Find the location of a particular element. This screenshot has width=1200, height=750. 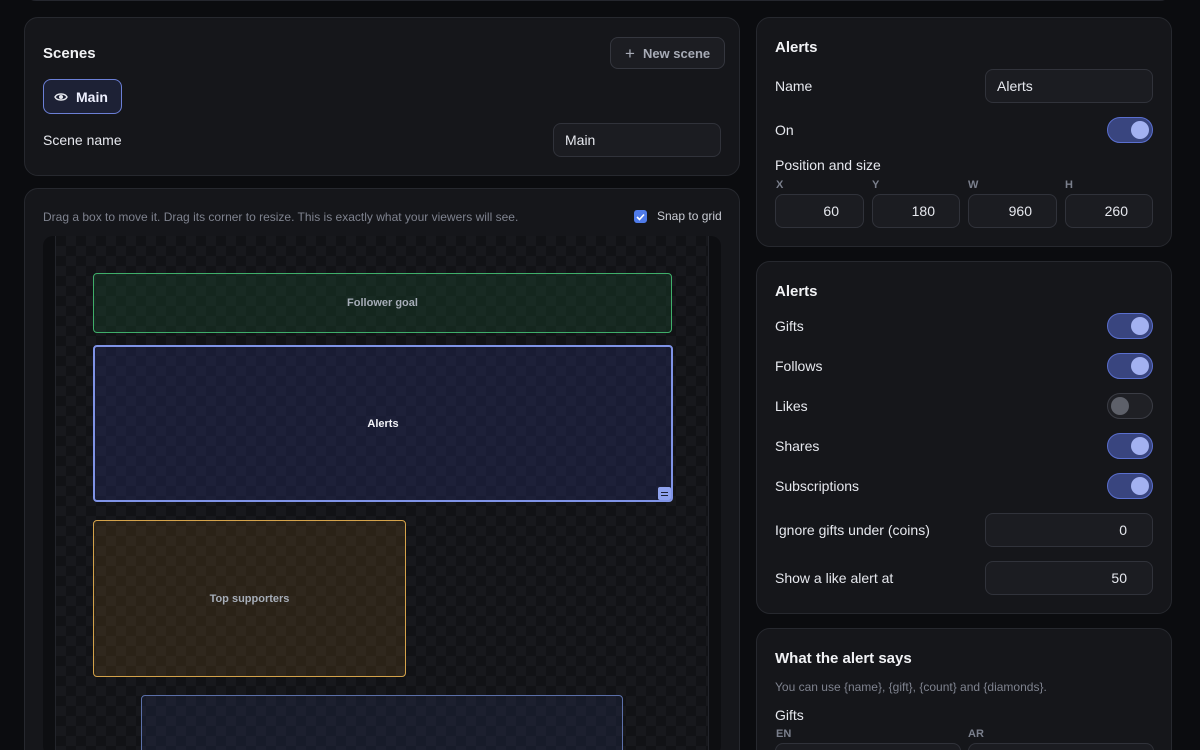

message-gifts-label: Gifts is located at coordinates (789, 715).